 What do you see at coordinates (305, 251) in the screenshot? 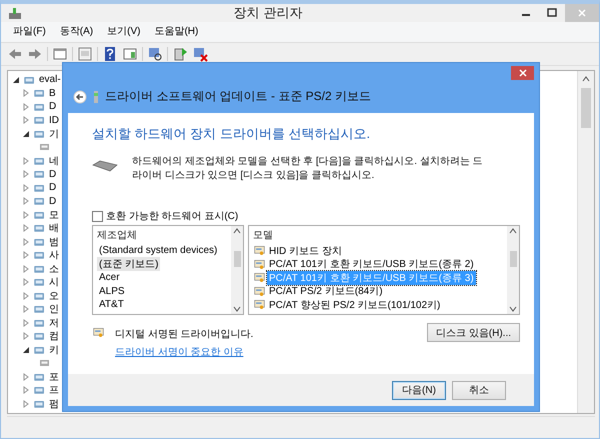
I see `list-item: HID 키보드 장치` at bounding box center [305, 251].